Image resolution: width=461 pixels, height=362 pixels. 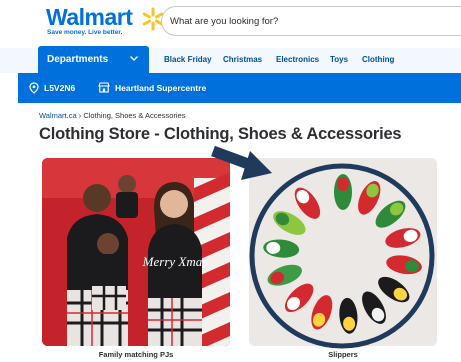 What do you see at coordinates (378, 59) in the screenshot?
I see `nav-link-clothing: Clothing` at bounding box center [378, 59].